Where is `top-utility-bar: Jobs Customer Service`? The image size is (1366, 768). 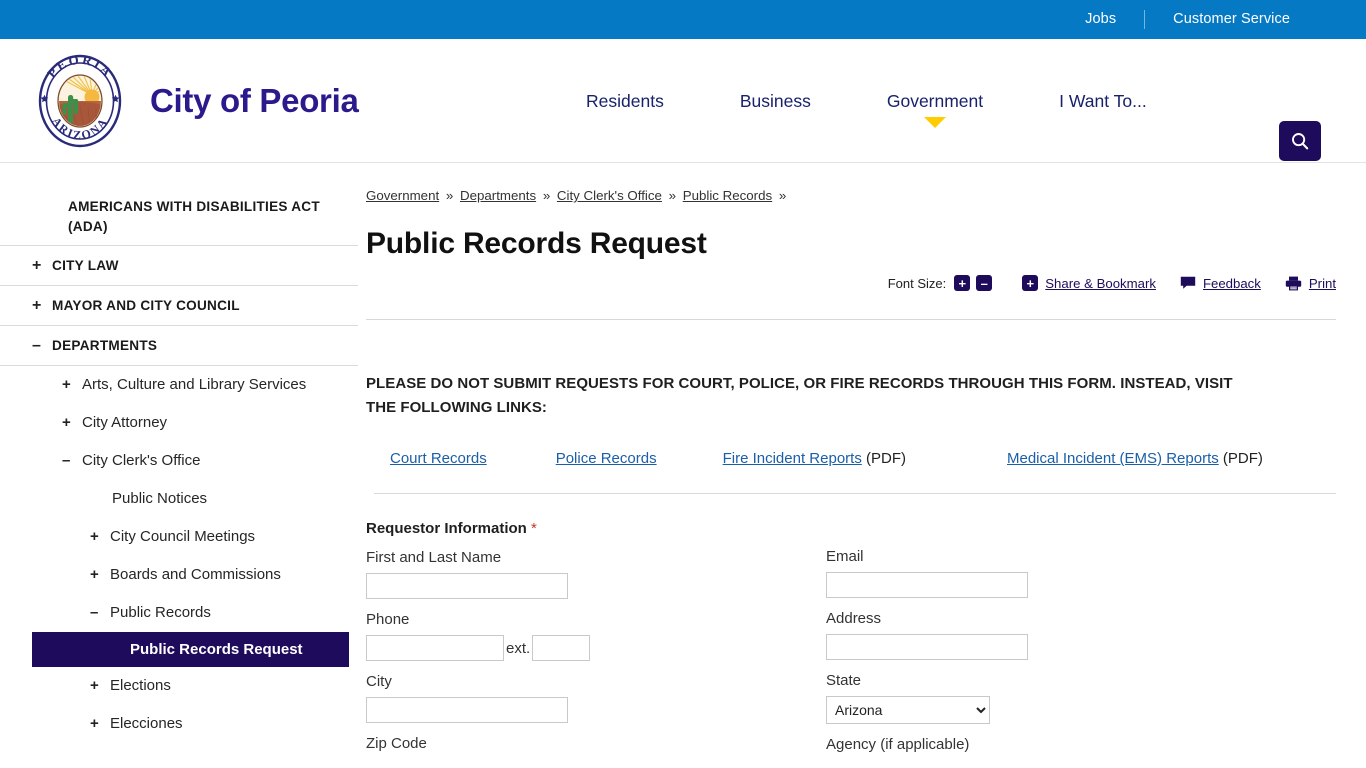 top-utility-bar: Jobs Customer Service is located at coordinates (683, 19).